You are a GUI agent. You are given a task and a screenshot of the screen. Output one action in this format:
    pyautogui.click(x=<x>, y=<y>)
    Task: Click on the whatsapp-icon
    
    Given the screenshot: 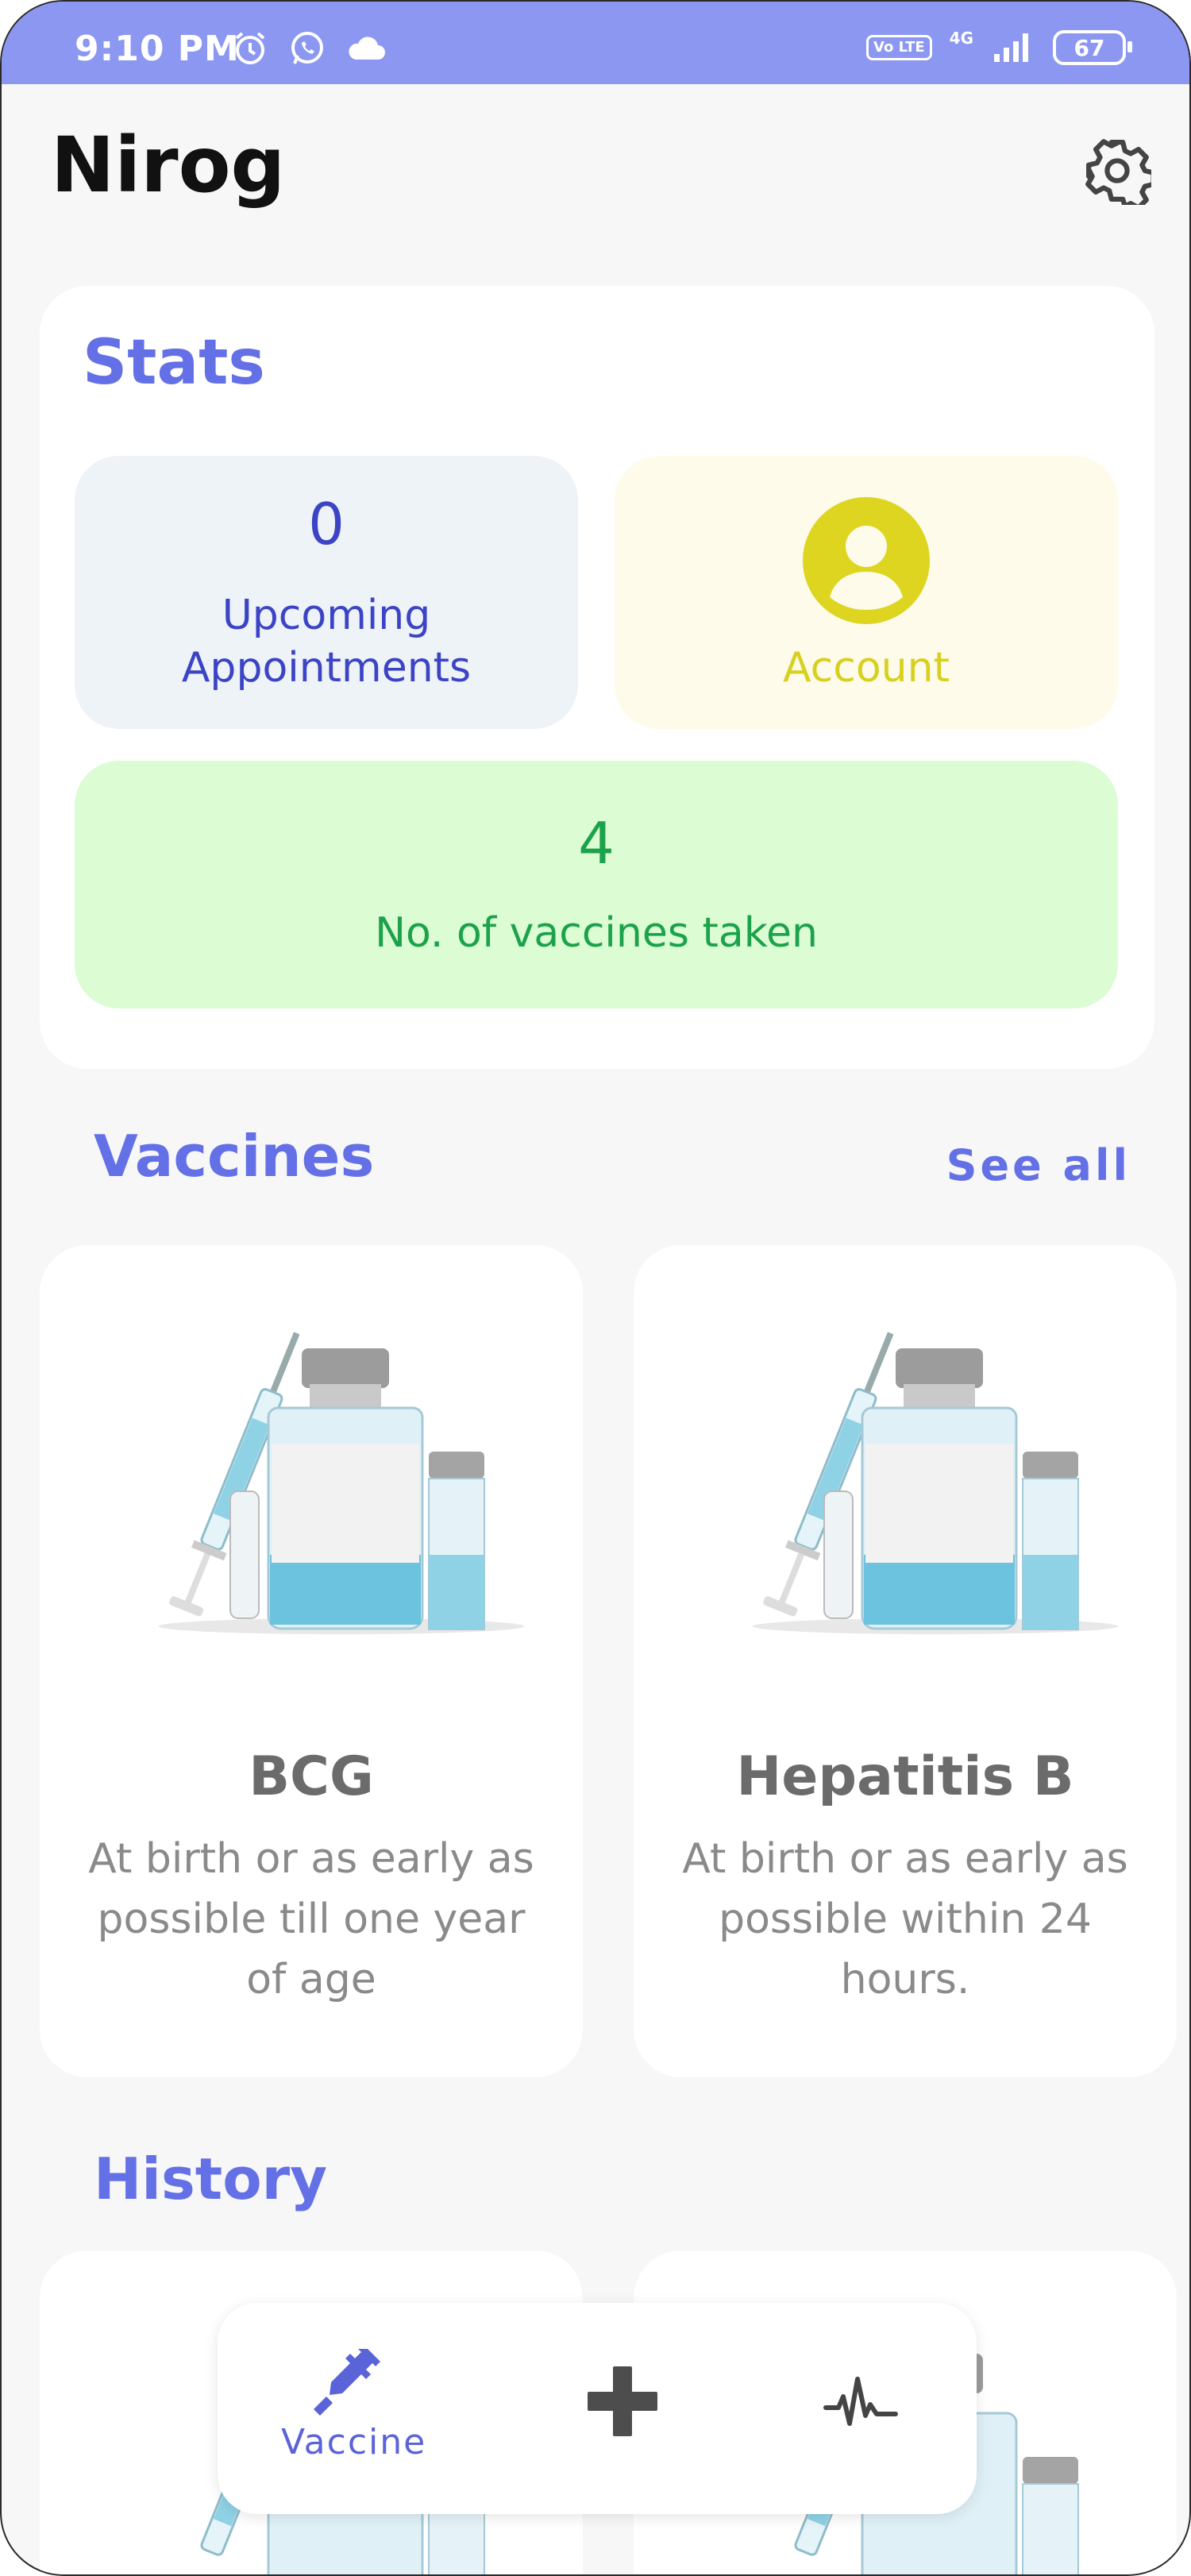 What is the action you would take?
    pyautogui.click(x=307, y=48)
    